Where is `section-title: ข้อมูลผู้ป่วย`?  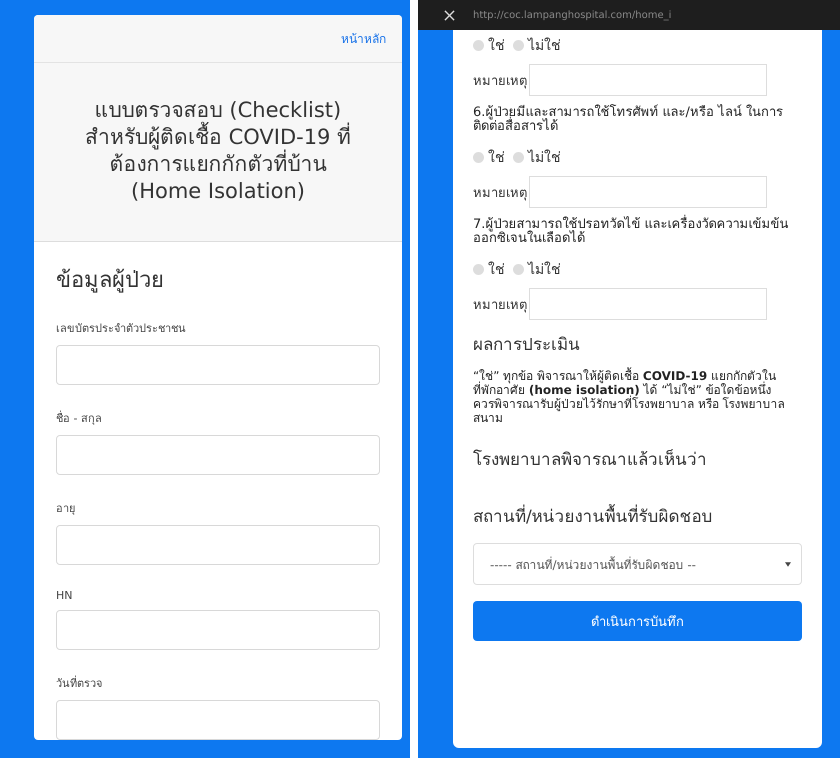 section-title: ข้อมูลผู้ป่วย is located at coordinates (110, 281).